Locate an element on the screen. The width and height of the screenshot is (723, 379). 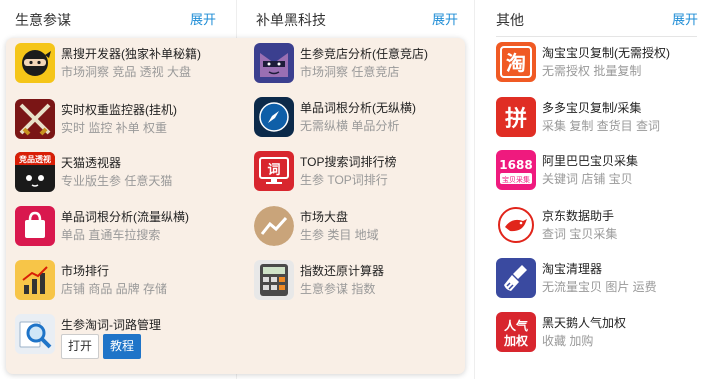
tool-desc: 生参 类目 地域 is located at coordinates (339, 235).